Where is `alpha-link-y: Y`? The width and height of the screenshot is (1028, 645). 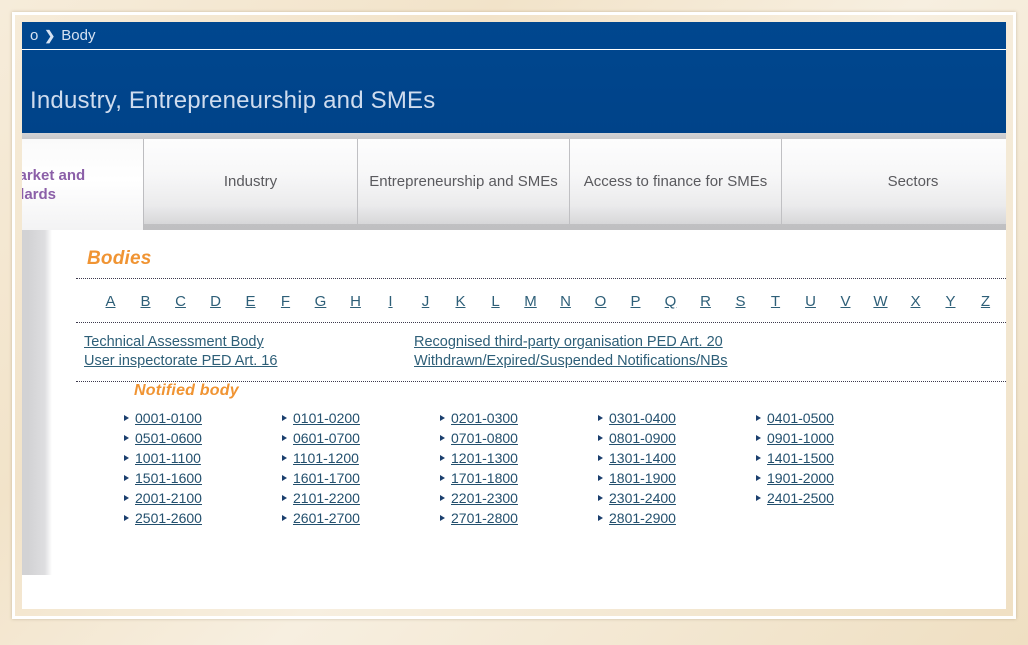 alpha-link-y: Y is located at coordinates (950, 301).